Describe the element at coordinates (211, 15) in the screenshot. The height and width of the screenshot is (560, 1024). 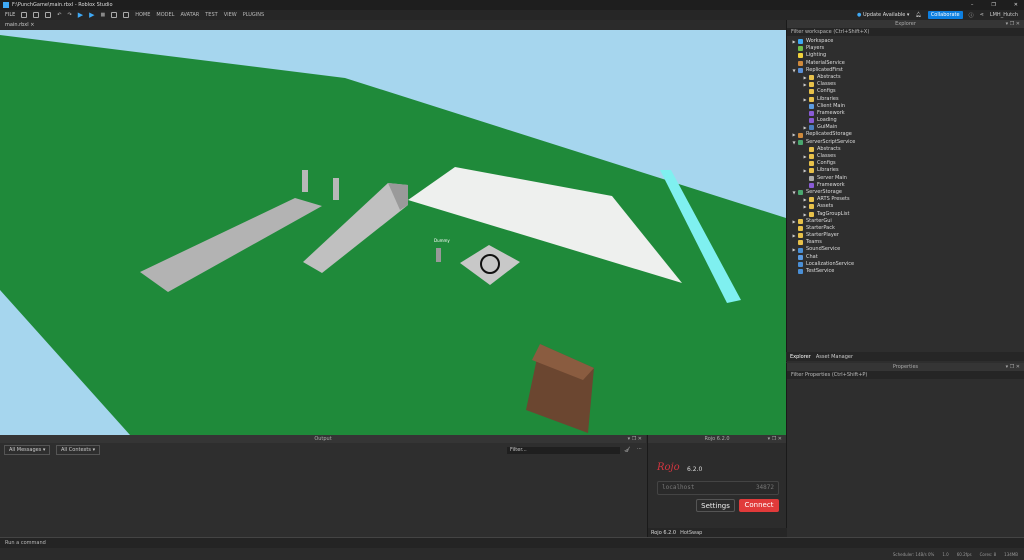
I see `tab-test: TEST` at that location.